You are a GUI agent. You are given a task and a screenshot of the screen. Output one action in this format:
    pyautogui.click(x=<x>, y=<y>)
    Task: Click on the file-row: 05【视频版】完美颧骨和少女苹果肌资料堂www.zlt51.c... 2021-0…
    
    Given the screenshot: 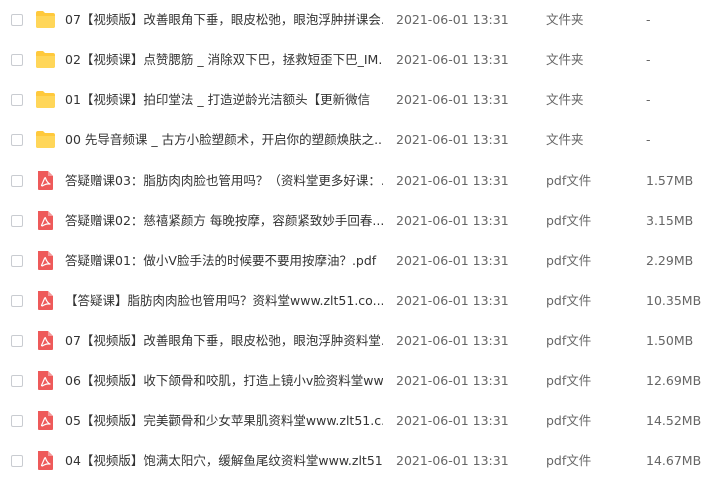 What is the action you would take?
    pyautogui.click(x=363, y=422)
    